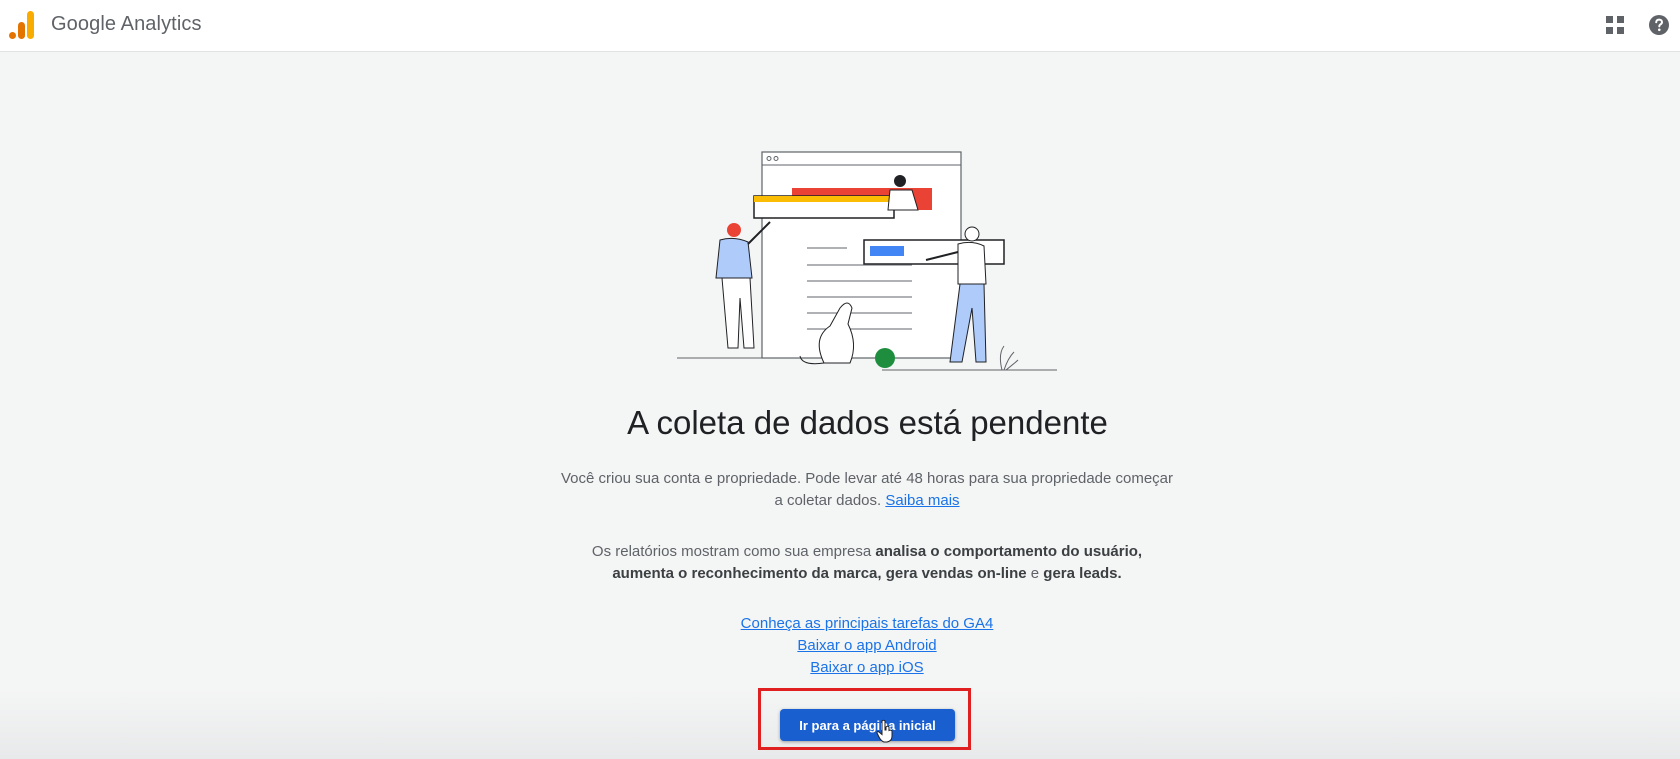  I want to click on learn-more-link: Saiba mais, so click(922, 500).